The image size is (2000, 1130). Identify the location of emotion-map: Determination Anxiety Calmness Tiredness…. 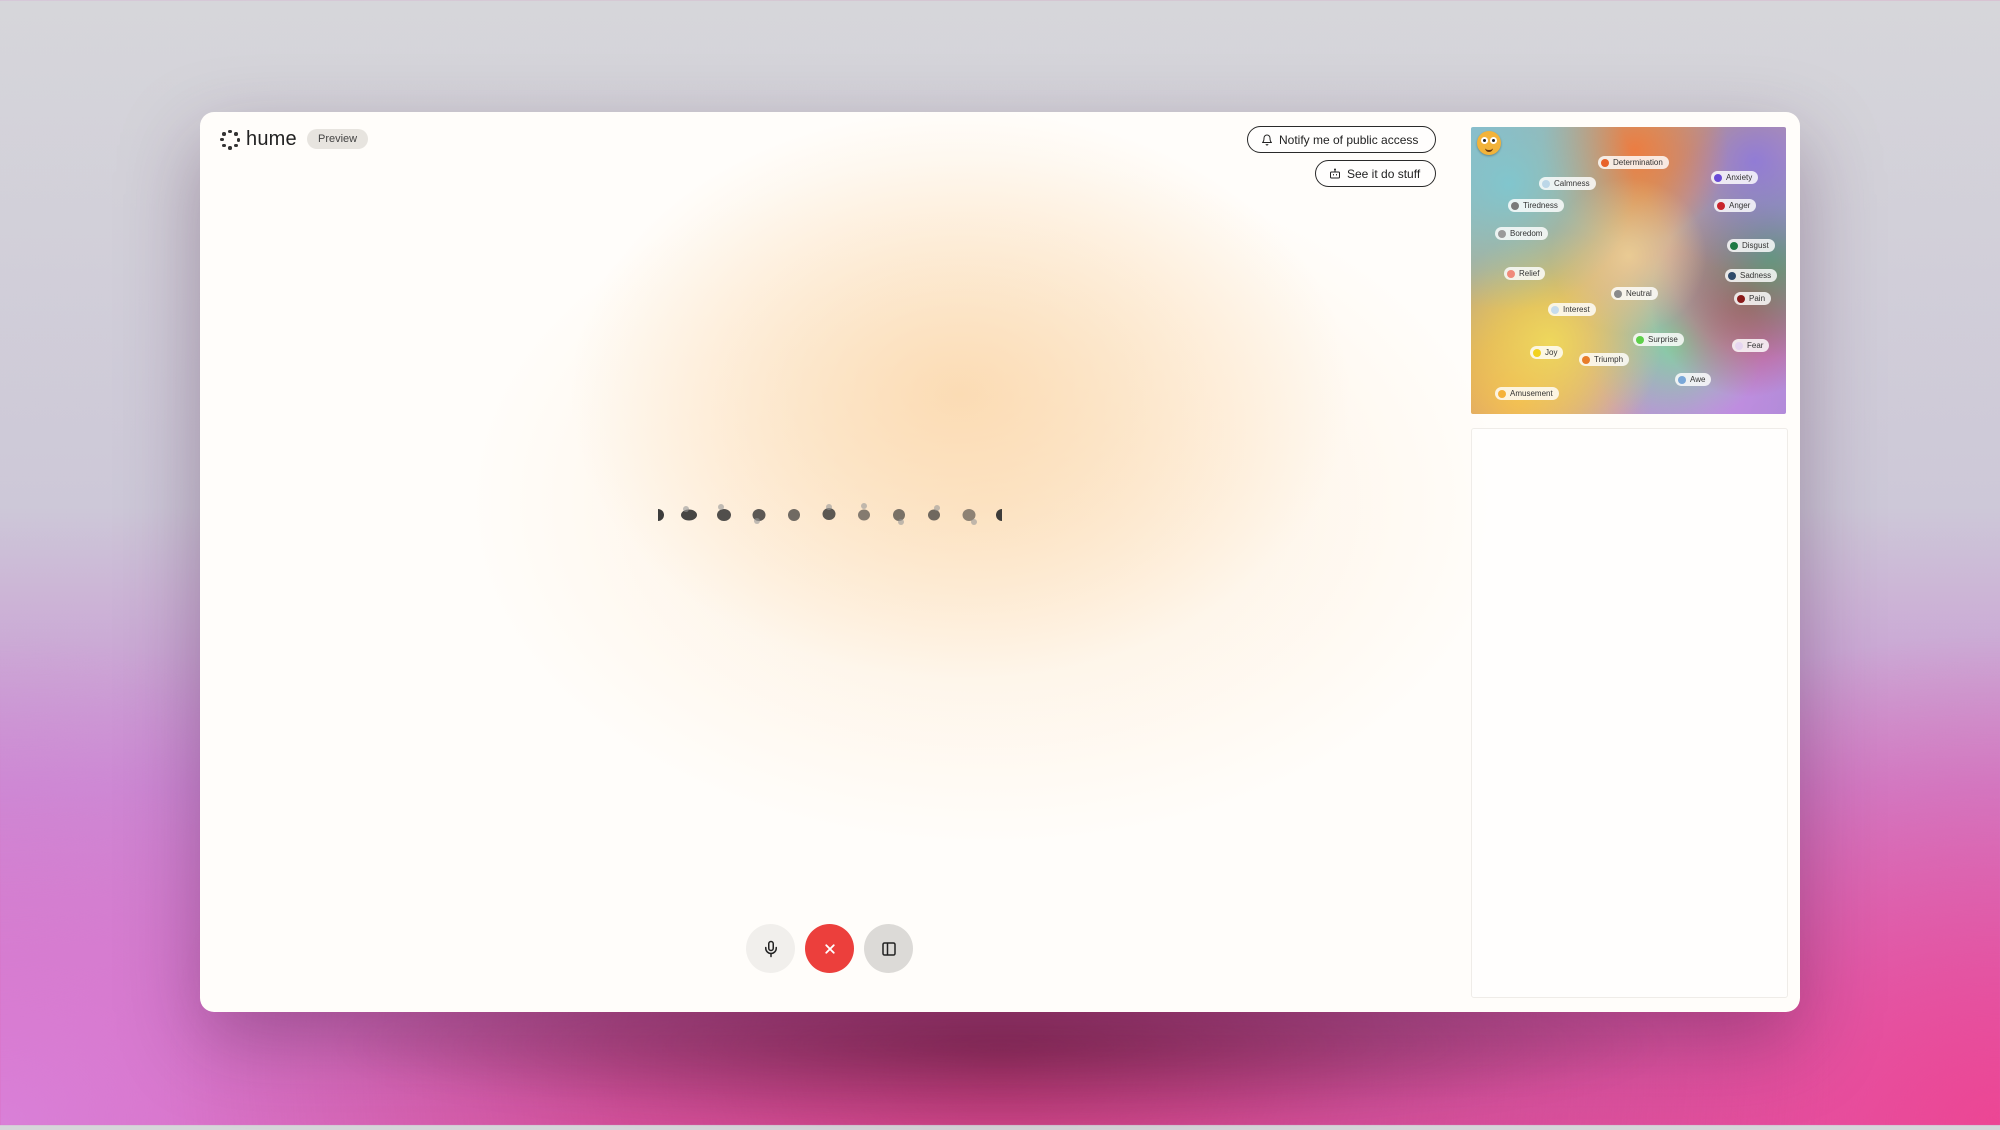
(1628, 270).